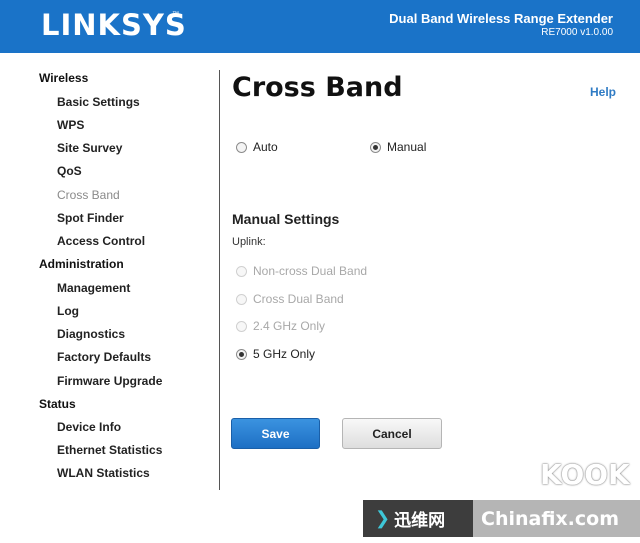  I want to click on manual-settings-heading: Manual Settings, so click(286, 219).